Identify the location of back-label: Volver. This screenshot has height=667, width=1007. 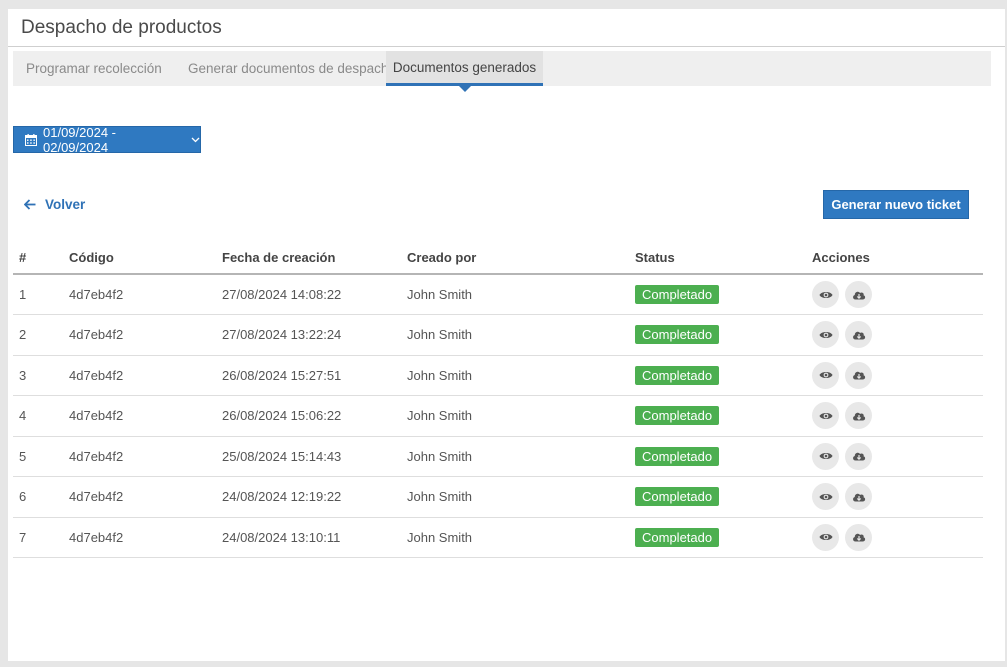
(65, 204).